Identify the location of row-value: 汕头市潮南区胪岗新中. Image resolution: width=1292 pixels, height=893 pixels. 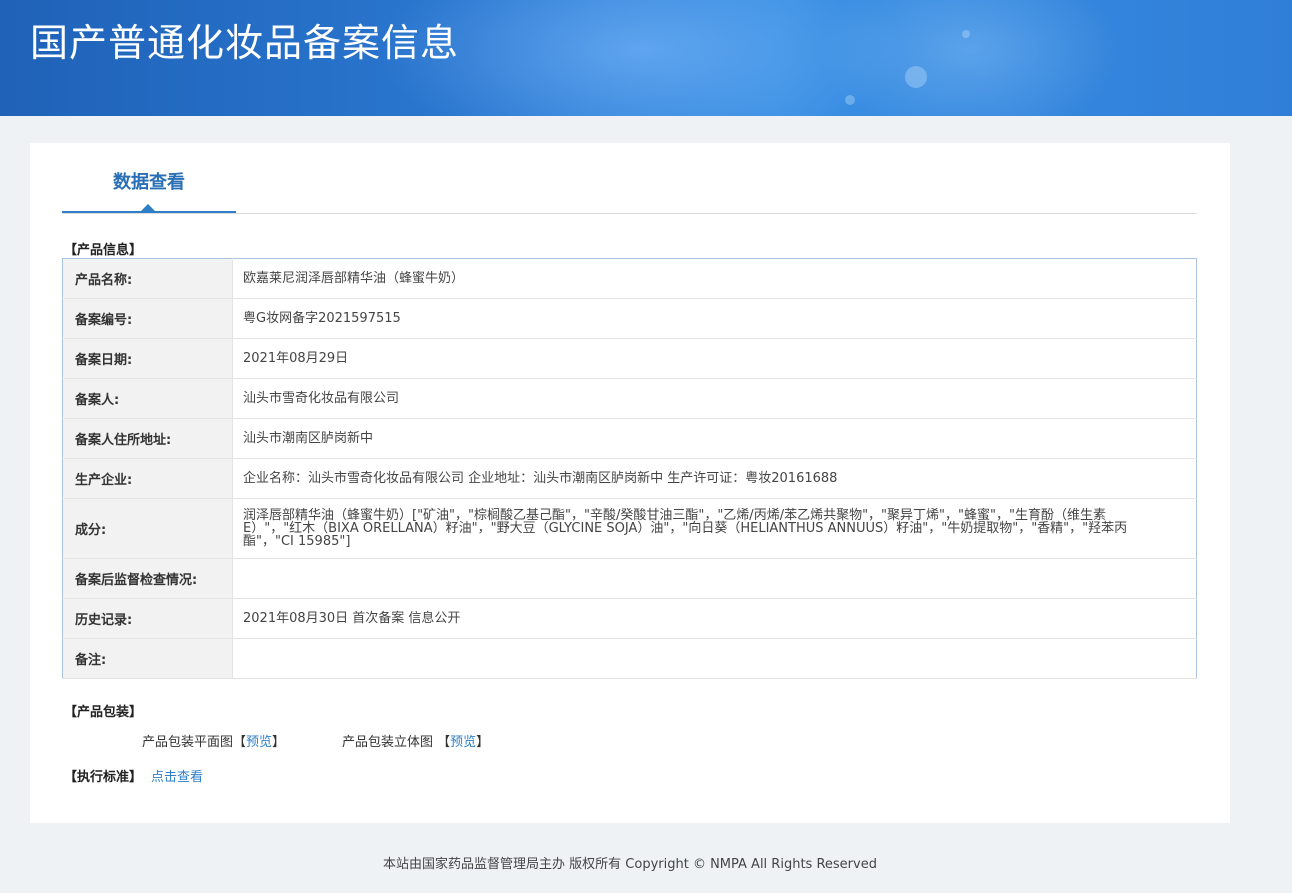
(714, 438).